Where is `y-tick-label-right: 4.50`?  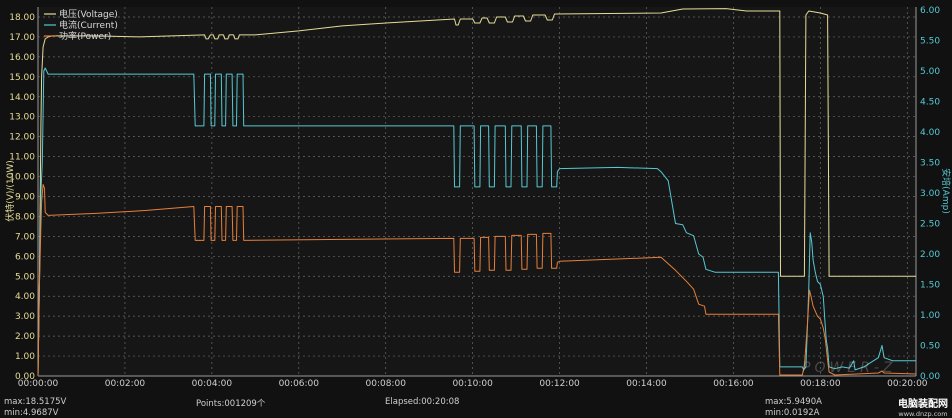 y-tick-label-right: 4.50 is located at coordinates (930, 103).